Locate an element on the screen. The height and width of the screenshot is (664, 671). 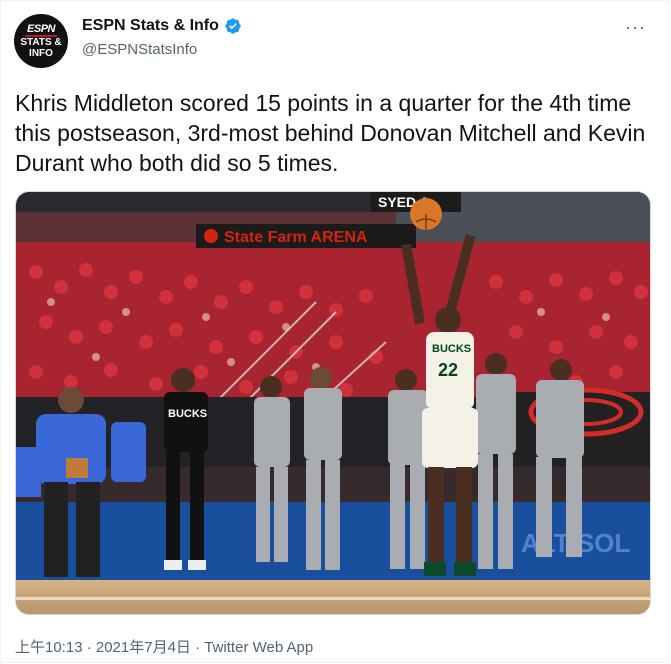
verified-badge-icon is located at coordinates (233, 26).